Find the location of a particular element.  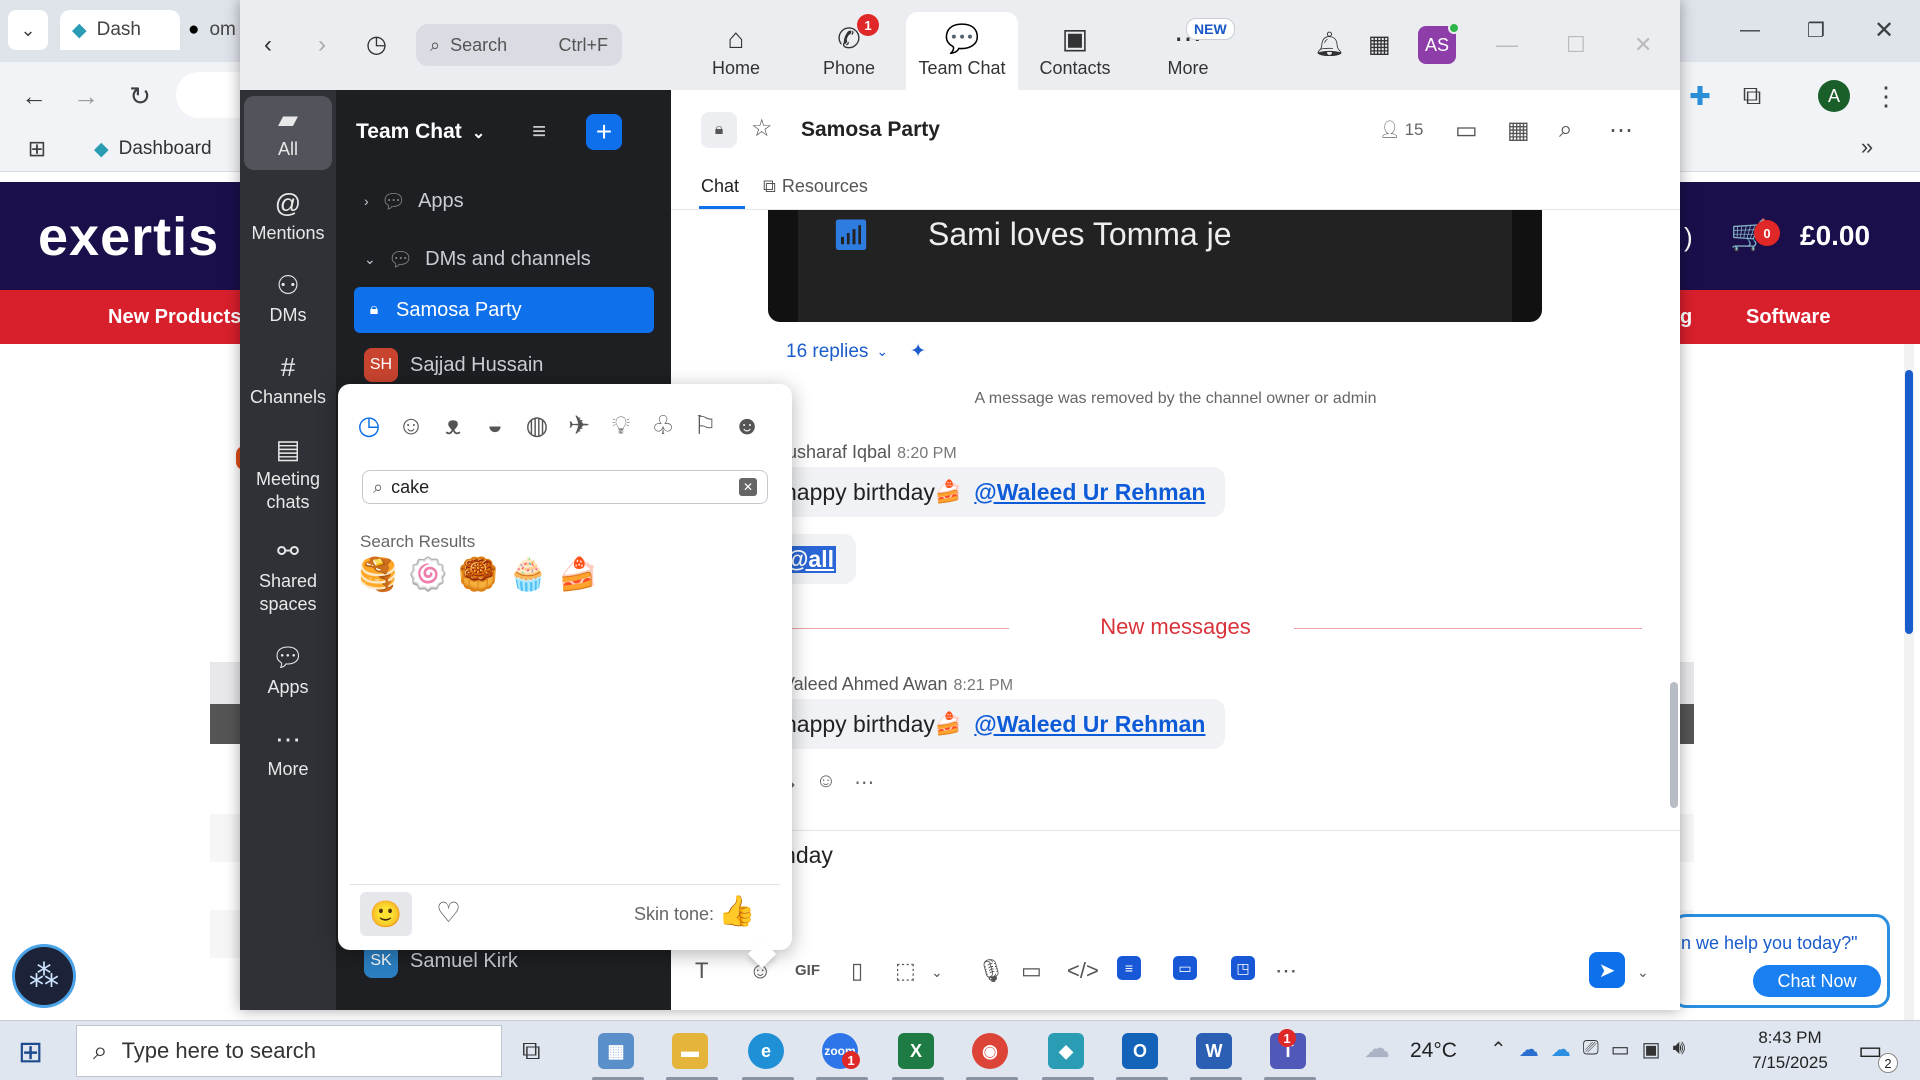

video-icon: ▭ is located at coordinates (1466, 130).